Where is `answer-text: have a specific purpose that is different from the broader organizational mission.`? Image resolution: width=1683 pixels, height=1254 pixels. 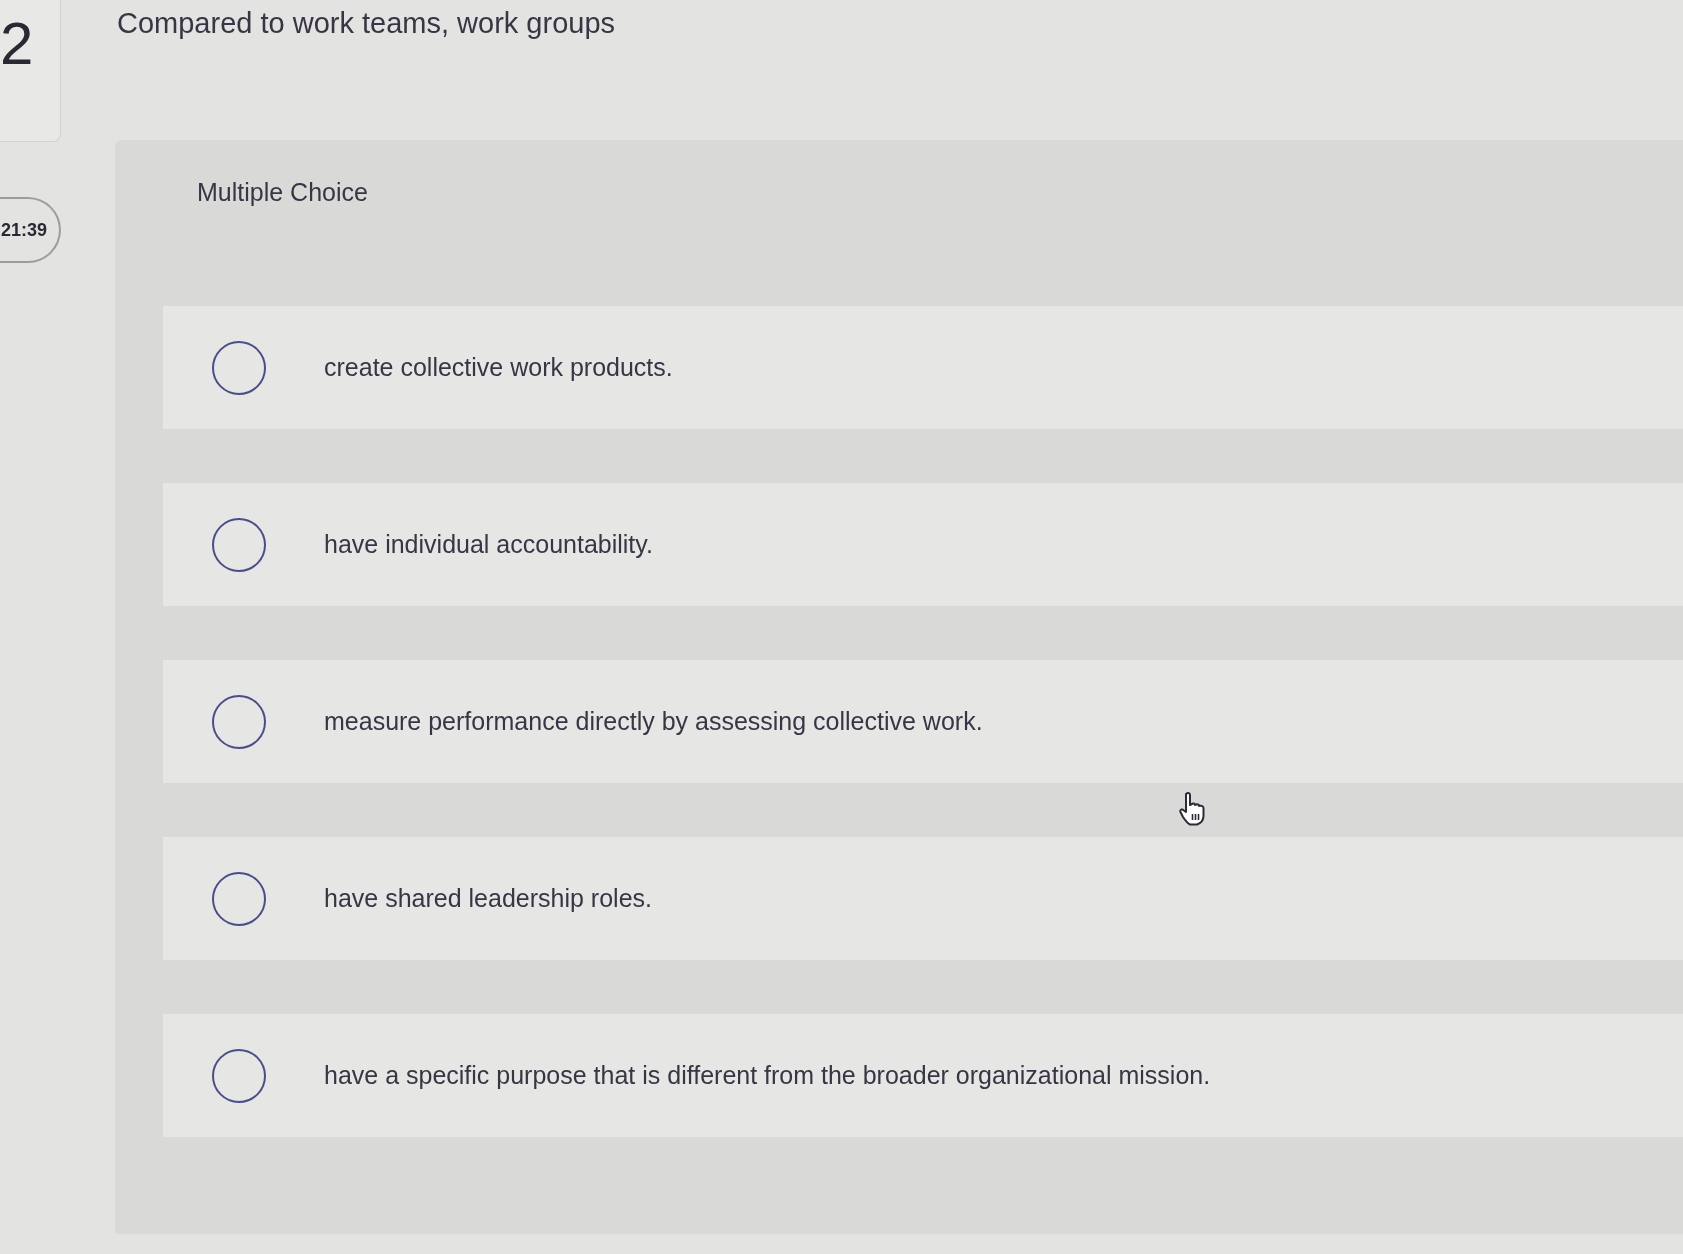
answer-text: have a specific purpose that is different from the broader organizational mission. is located at coordinates (767, 1075).